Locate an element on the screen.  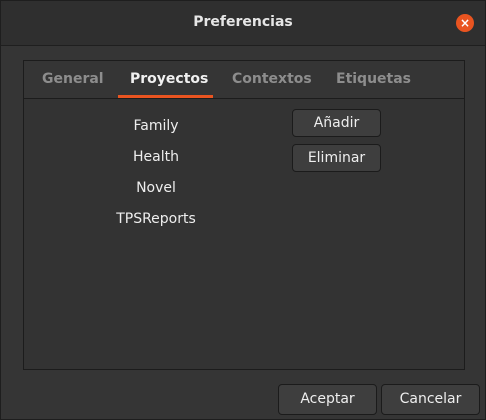
list-item: TPSReports is located at coordinates (156, 219).